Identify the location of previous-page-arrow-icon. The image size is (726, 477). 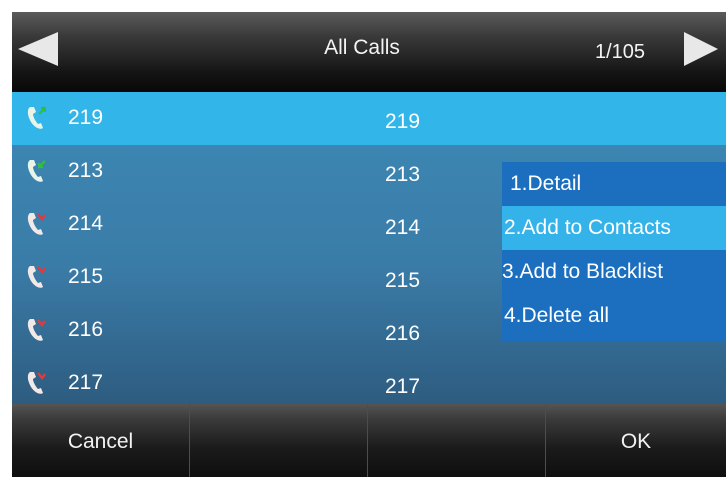
(38, 49).